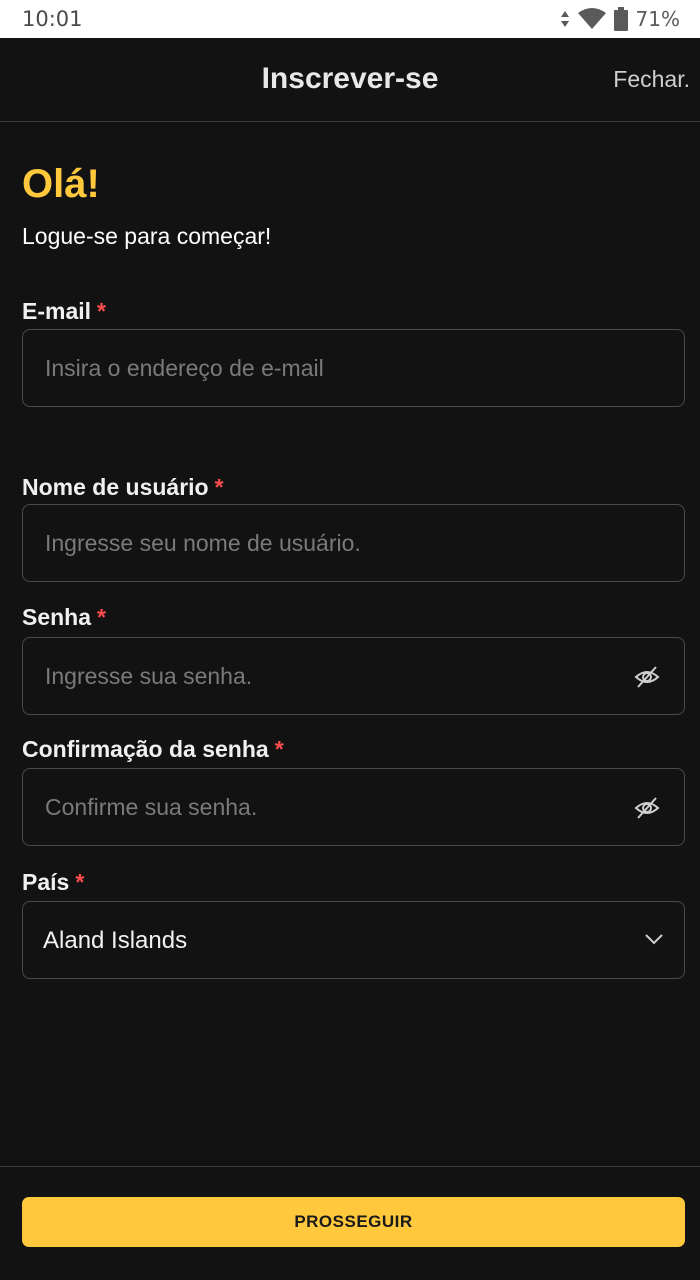 The image size is (700, 1280). What do you see at coordinates (115, 940) in the screenshot?
I see `country-selected-value: Aland Islands` at bounding box center [115, 940].